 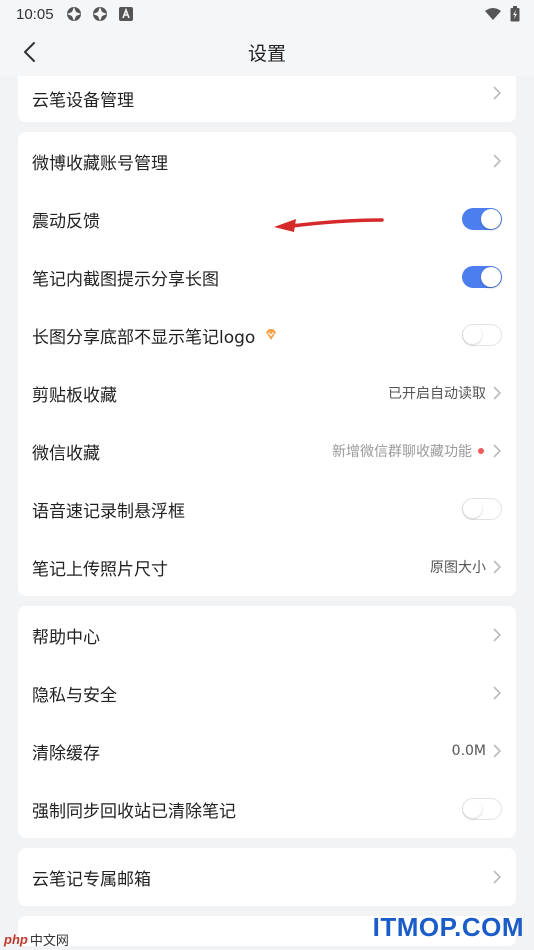 What do you see at coordinates (515, 14) in the screenshot?
I see `battery-icon` at bounding box center [515, 14].